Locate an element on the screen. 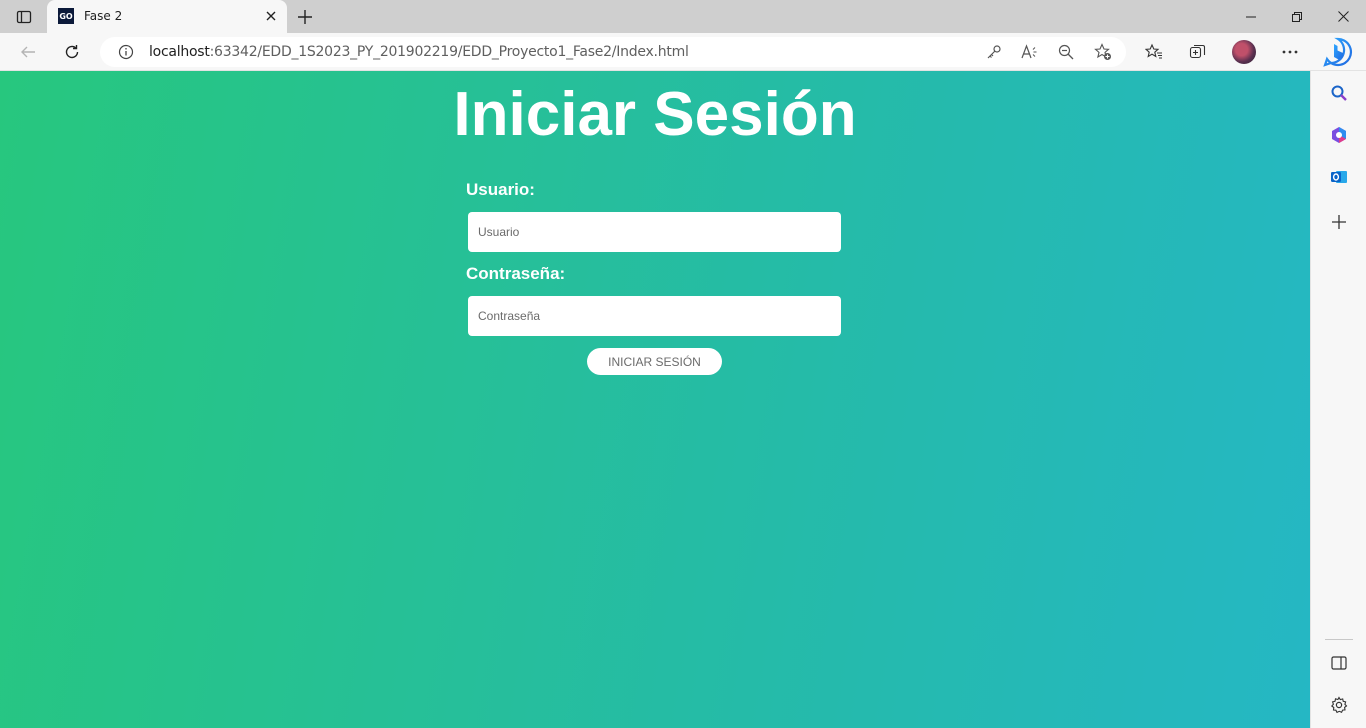 This screenshot has height=728, width=1366. search-icon is located at coordinates (1339, 93).